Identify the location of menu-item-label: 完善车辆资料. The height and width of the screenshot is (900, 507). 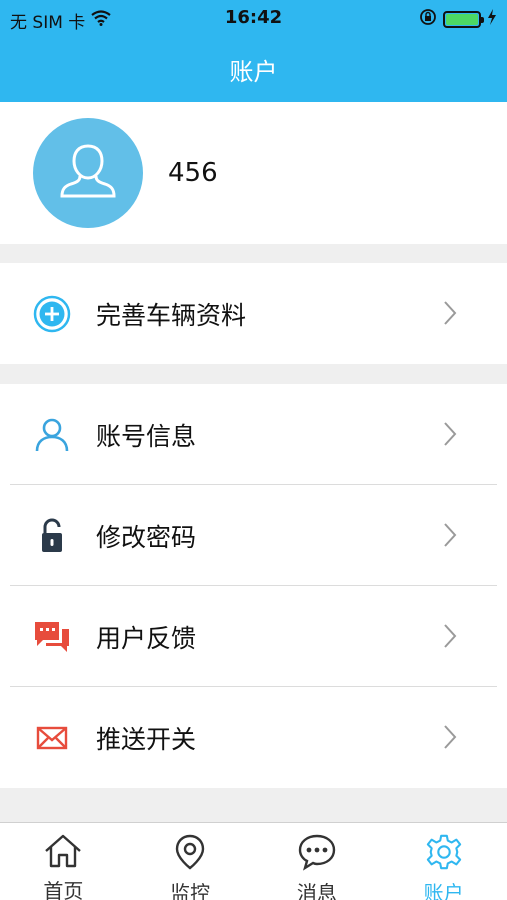
(171, 315).